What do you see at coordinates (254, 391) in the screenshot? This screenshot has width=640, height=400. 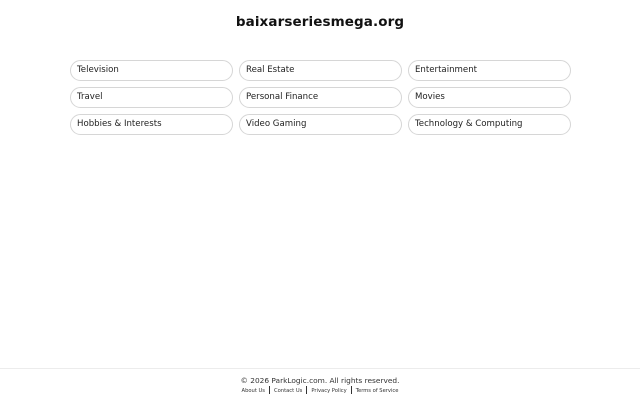 I see `about-us-link: About Us` at bounding box center [254, 391].